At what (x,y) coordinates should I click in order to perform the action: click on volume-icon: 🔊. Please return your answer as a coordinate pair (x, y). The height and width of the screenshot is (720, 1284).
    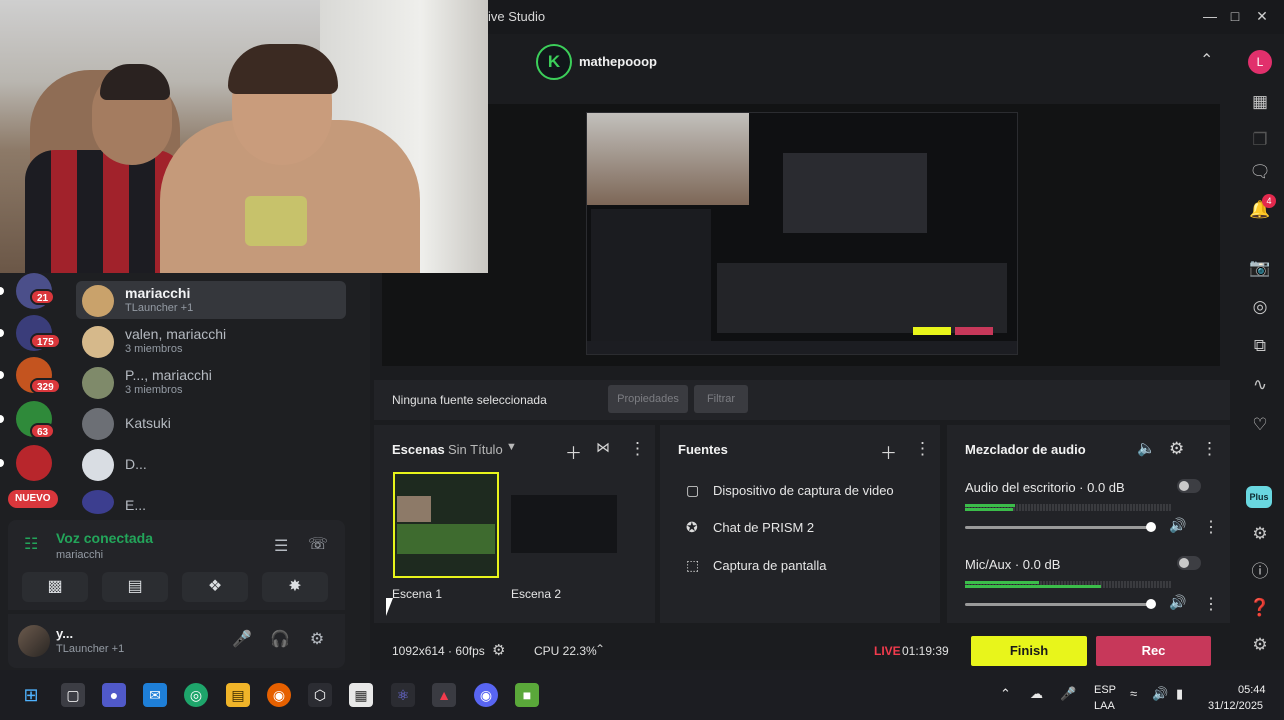
    Looking at the image, I should click on (1160, 694).